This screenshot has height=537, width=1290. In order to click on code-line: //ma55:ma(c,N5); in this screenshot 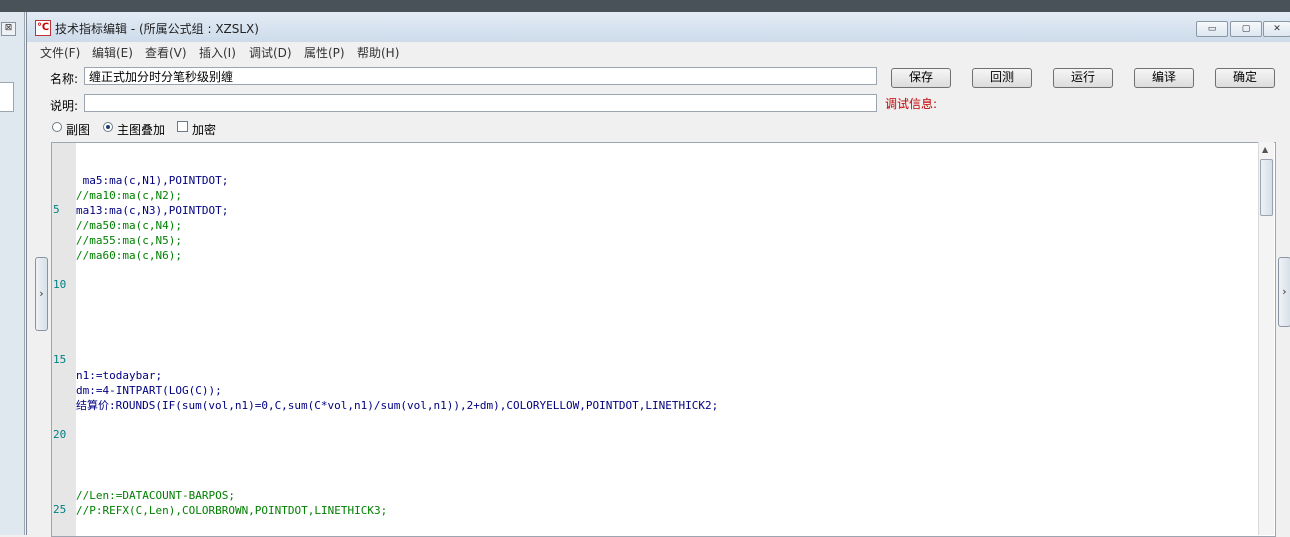, I will do `click(129, 240)`.